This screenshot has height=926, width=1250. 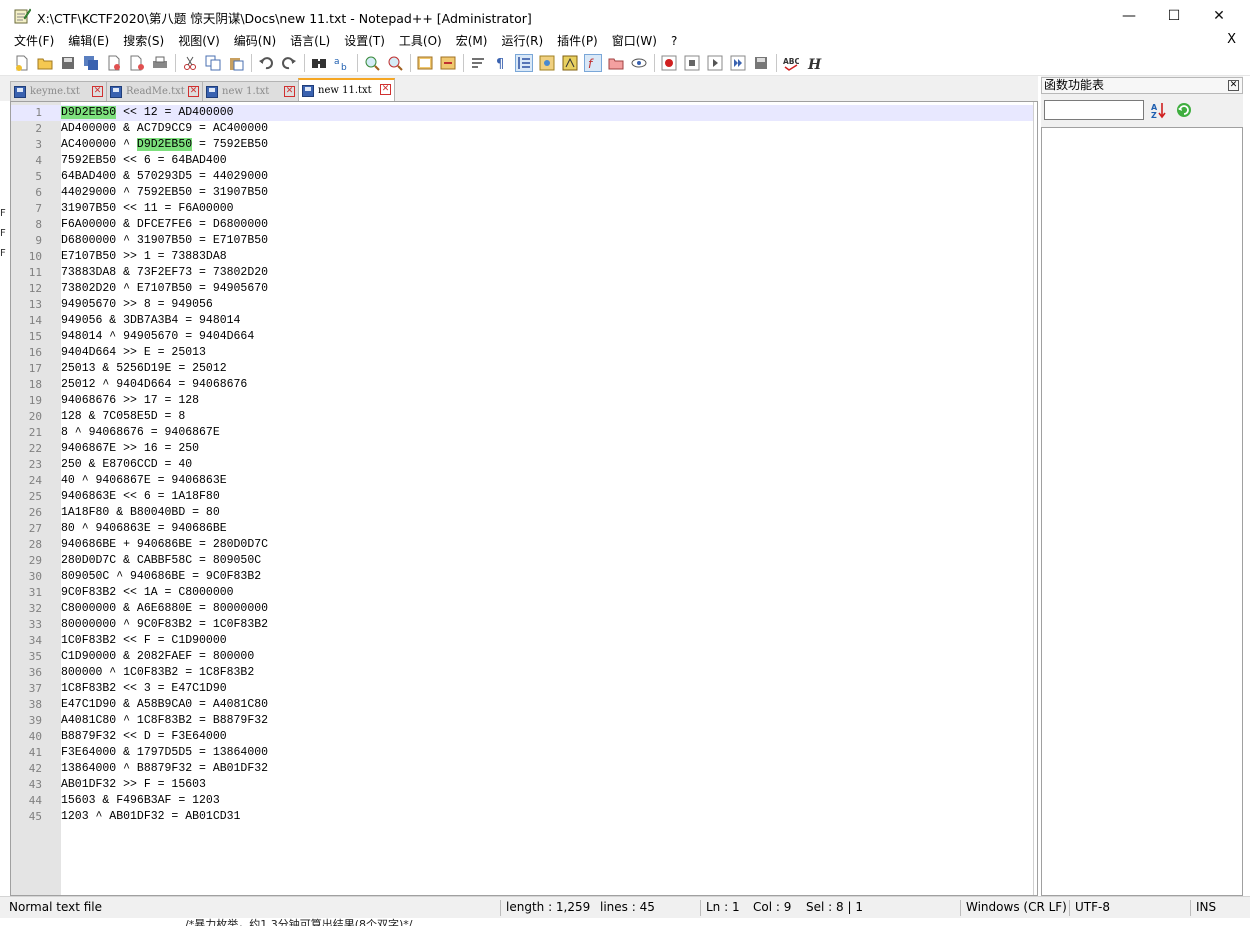 What do you see at coordinates (669, 63) in the screenshot?
I see `record-macro-icon` at bounding box center [669, 63].